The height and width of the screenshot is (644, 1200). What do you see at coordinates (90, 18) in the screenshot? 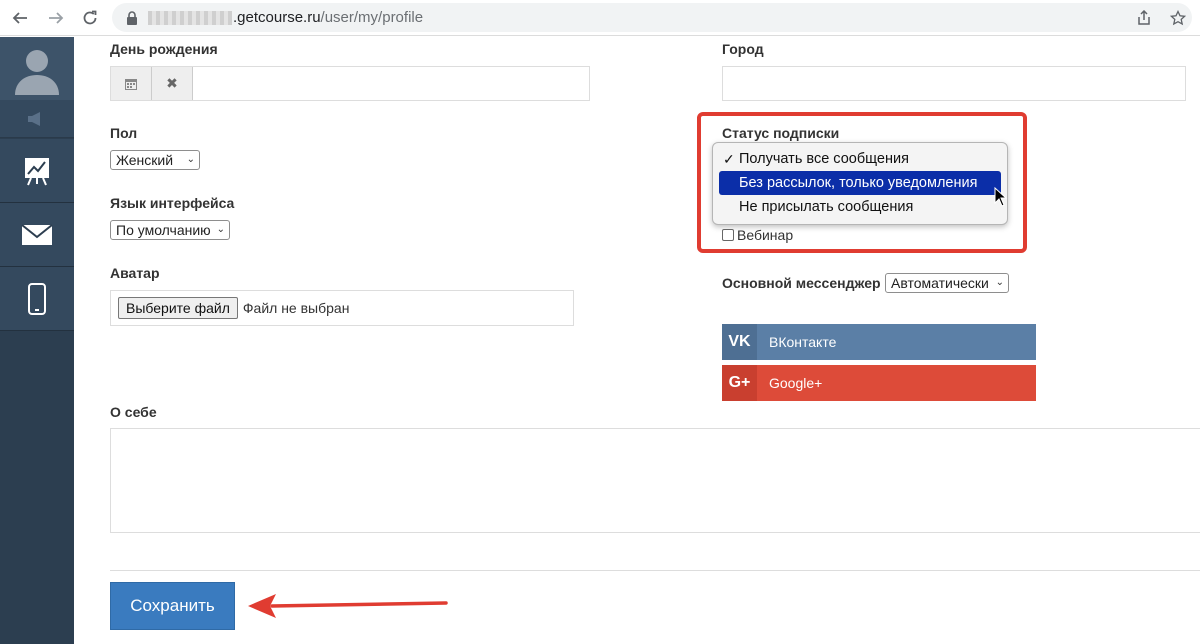
I see `reload-icon` at bounding box center [90, 18].